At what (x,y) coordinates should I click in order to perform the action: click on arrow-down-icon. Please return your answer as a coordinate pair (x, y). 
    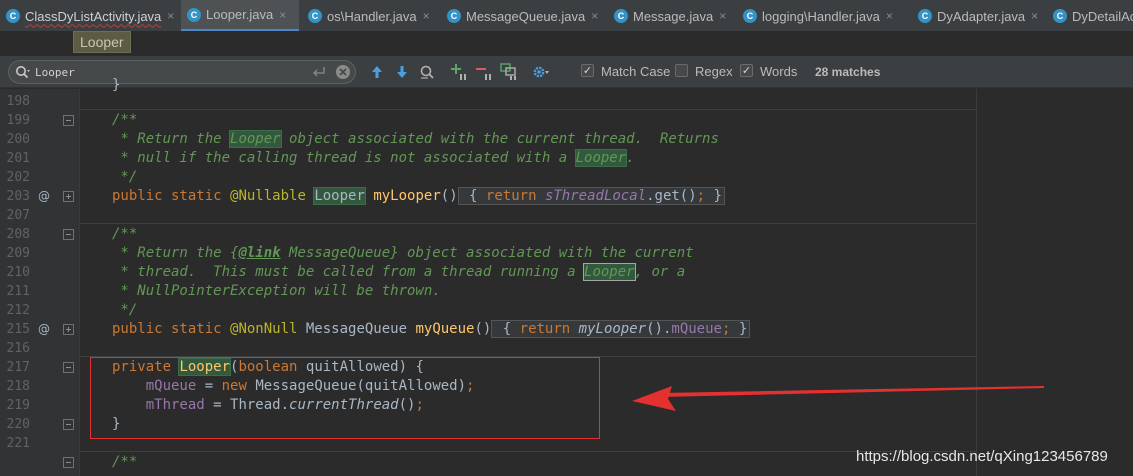
    Looking at the image, I should click on (402, 72).